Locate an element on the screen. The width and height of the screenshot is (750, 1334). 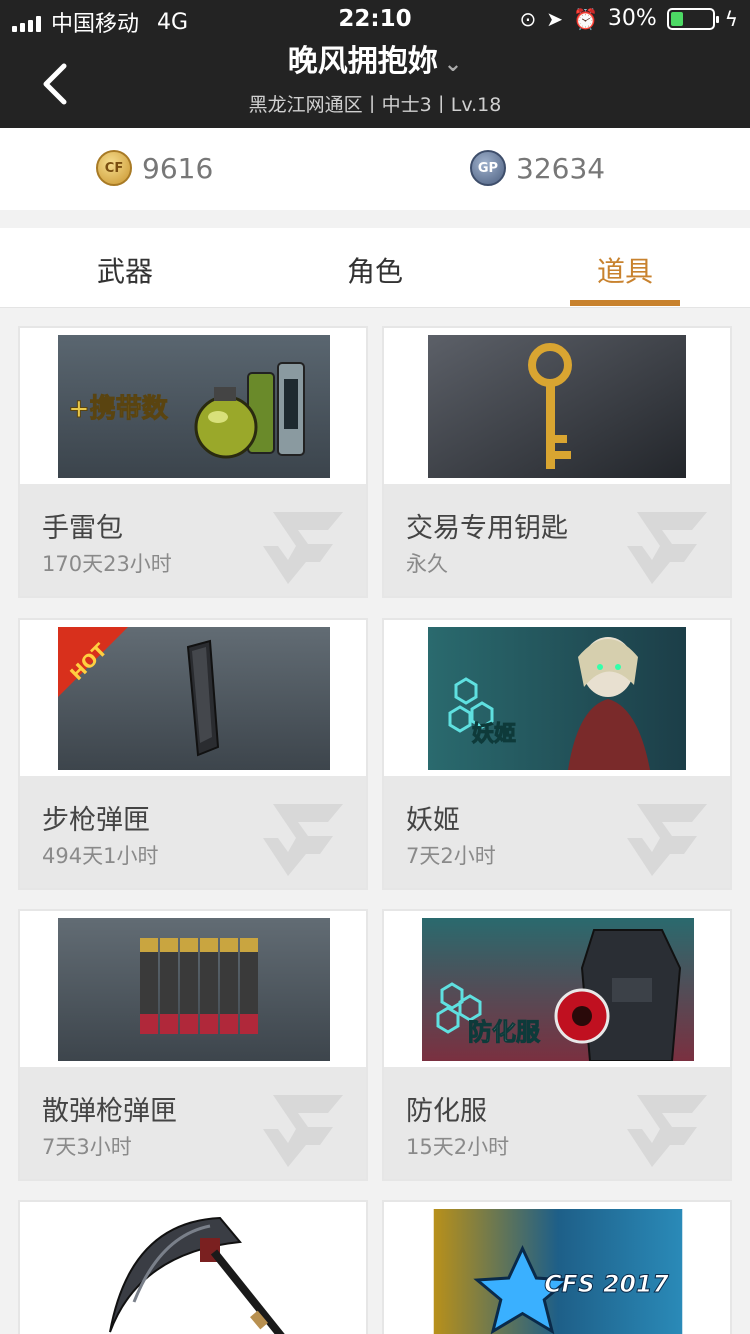
battery-percent: 30% is located at coordinates (632, 18).